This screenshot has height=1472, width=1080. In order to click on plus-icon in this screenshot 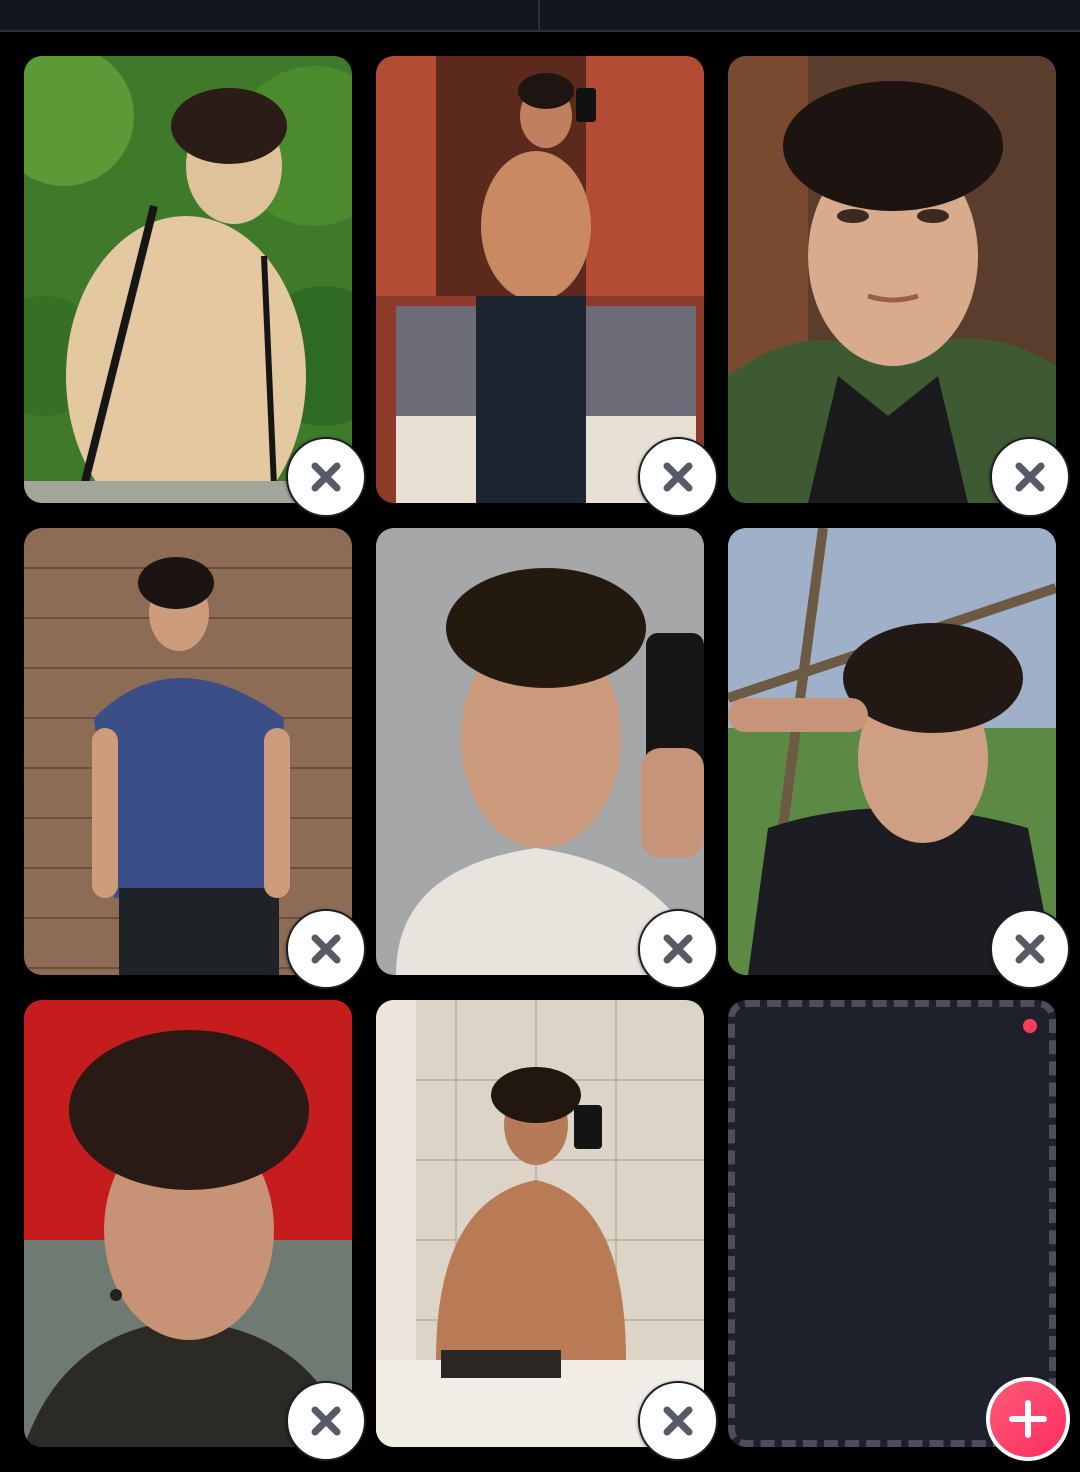, I will do `click(1028, 1419)`.